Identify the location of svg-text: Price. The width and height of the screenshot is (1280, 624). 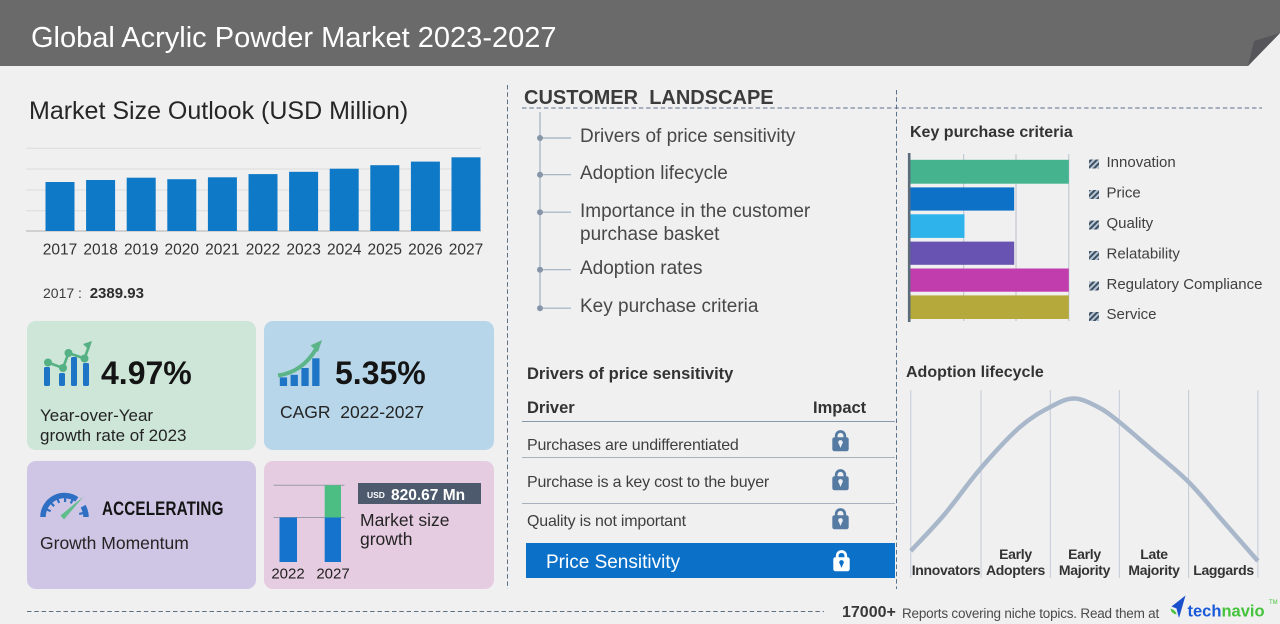
(1124, 192).